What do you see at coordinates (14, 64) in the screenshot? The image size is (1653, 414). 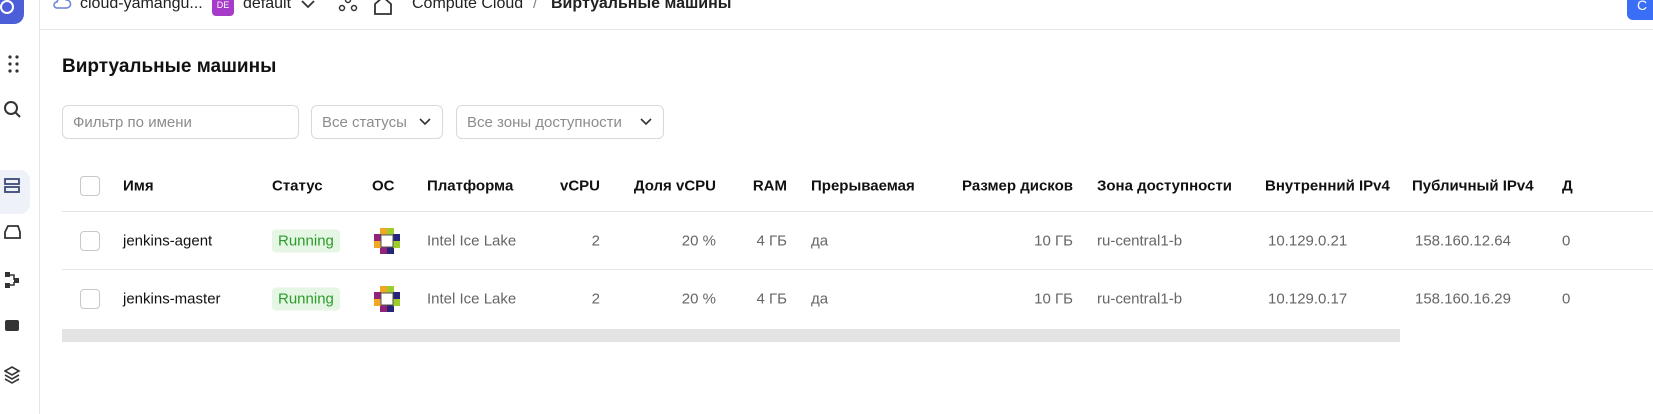 I see `services-grid-icon` at bounding box center [14, 64].